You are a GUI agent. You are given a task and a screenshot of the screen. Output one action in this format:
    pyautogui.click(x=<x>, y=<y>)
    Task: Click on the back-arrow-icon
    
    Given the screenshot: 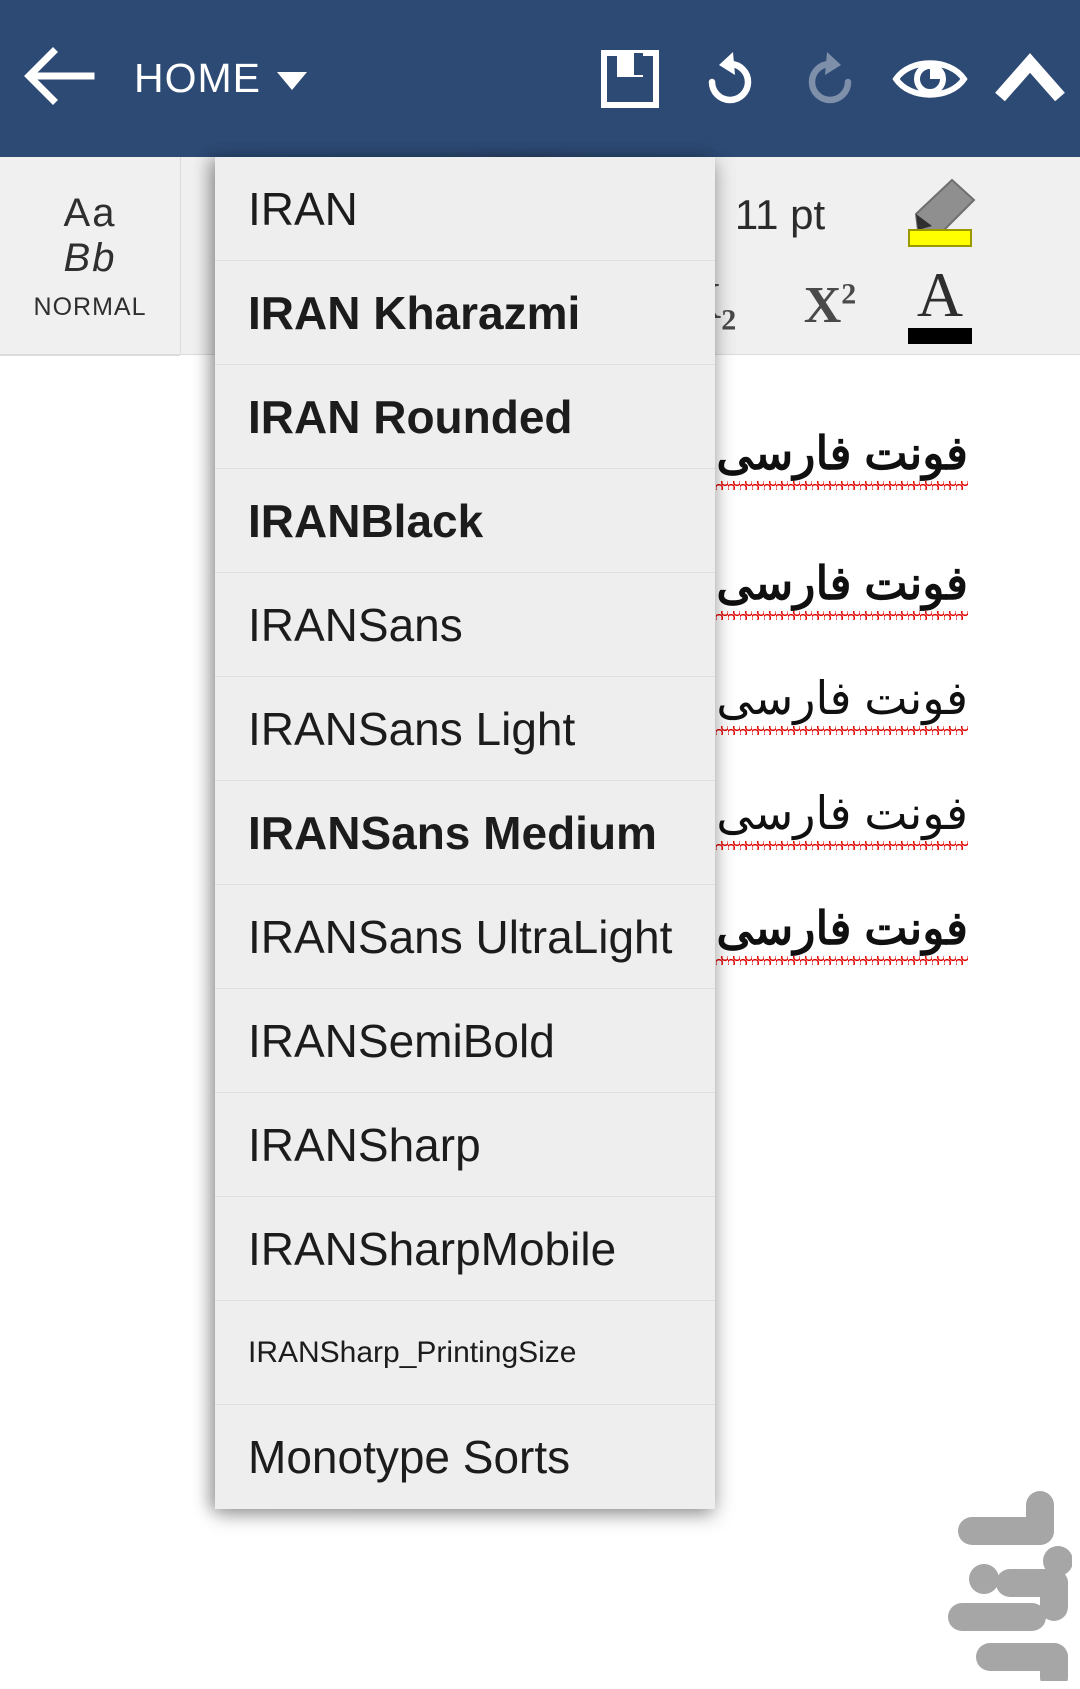 What is the action you would take?
    pyautogui.click(x=60, y=78)
    